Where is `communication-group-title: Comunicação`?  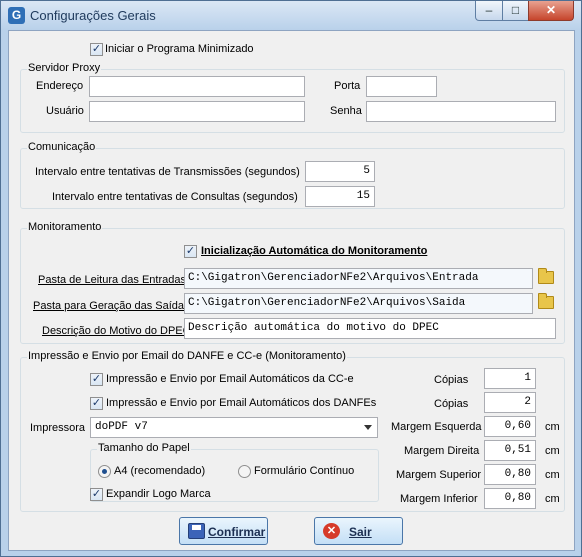
communication-group-title: Comunicação is located at coordinates (62, 147).